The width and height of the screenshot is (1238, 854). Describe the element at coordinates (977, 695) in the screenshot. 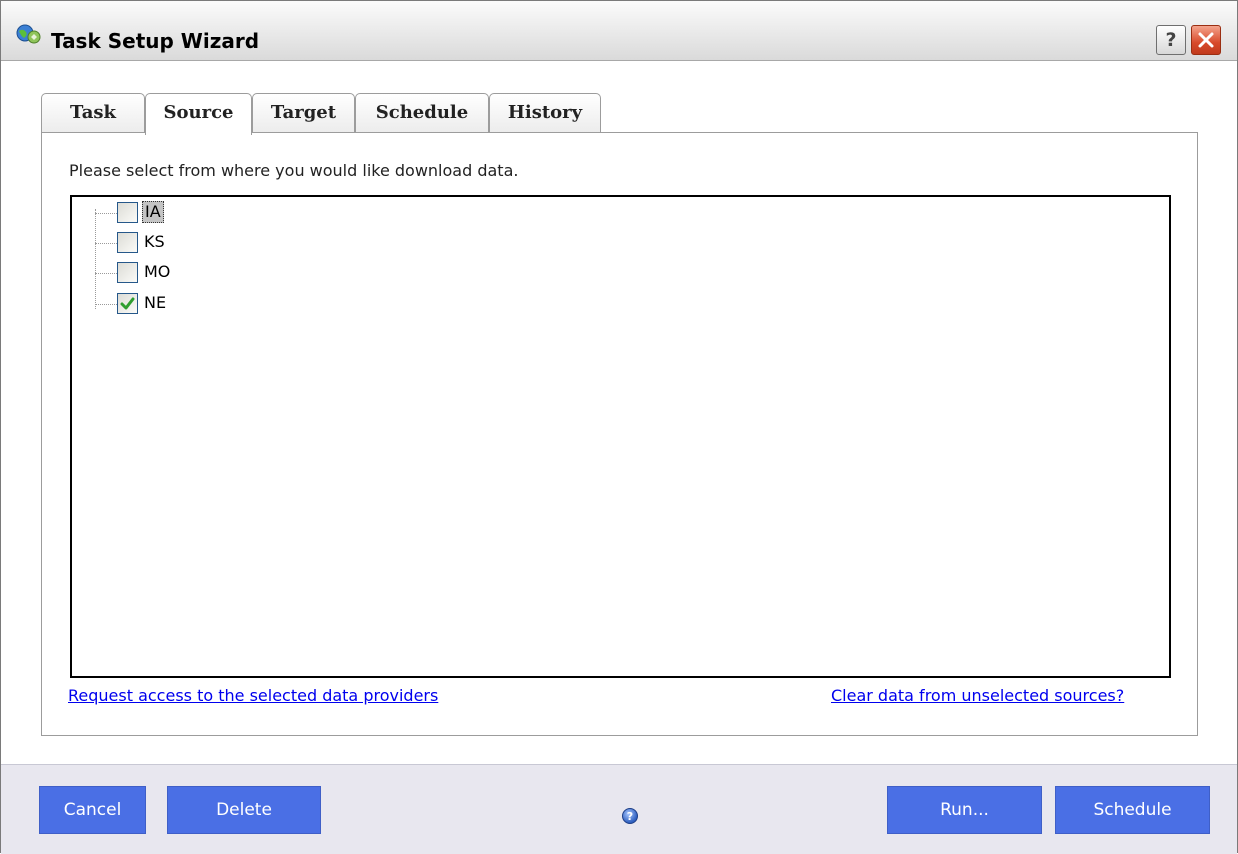

I see `clear-data-link: Clear data from unselected sources?` at that location.